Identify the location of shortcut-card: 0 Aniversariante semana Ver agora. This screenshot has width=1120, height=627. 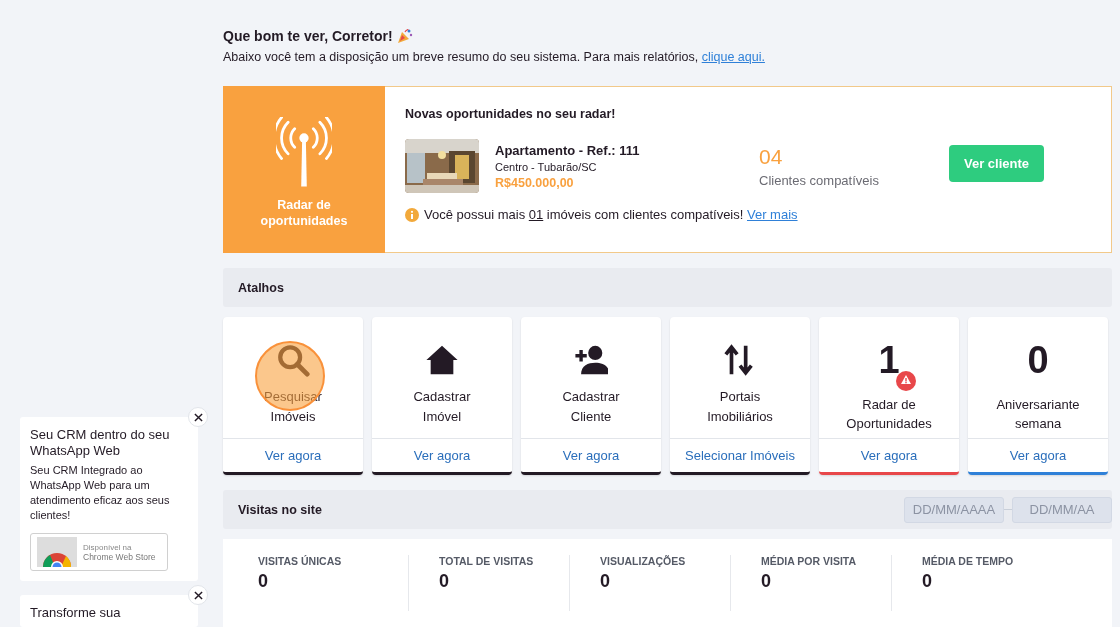
(1038, 396).